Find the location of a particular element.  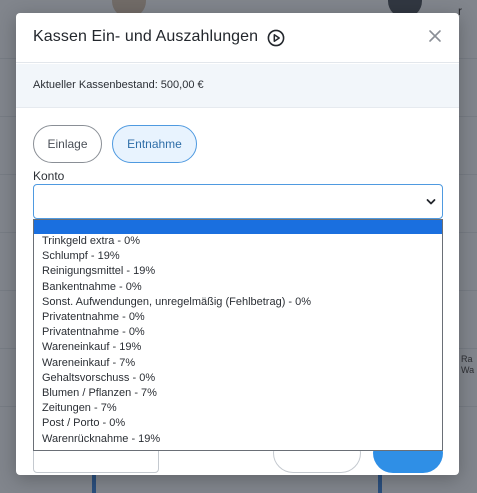

dropdown-option: Wareneinkauf - 19% is located at coordinates (238, 347).